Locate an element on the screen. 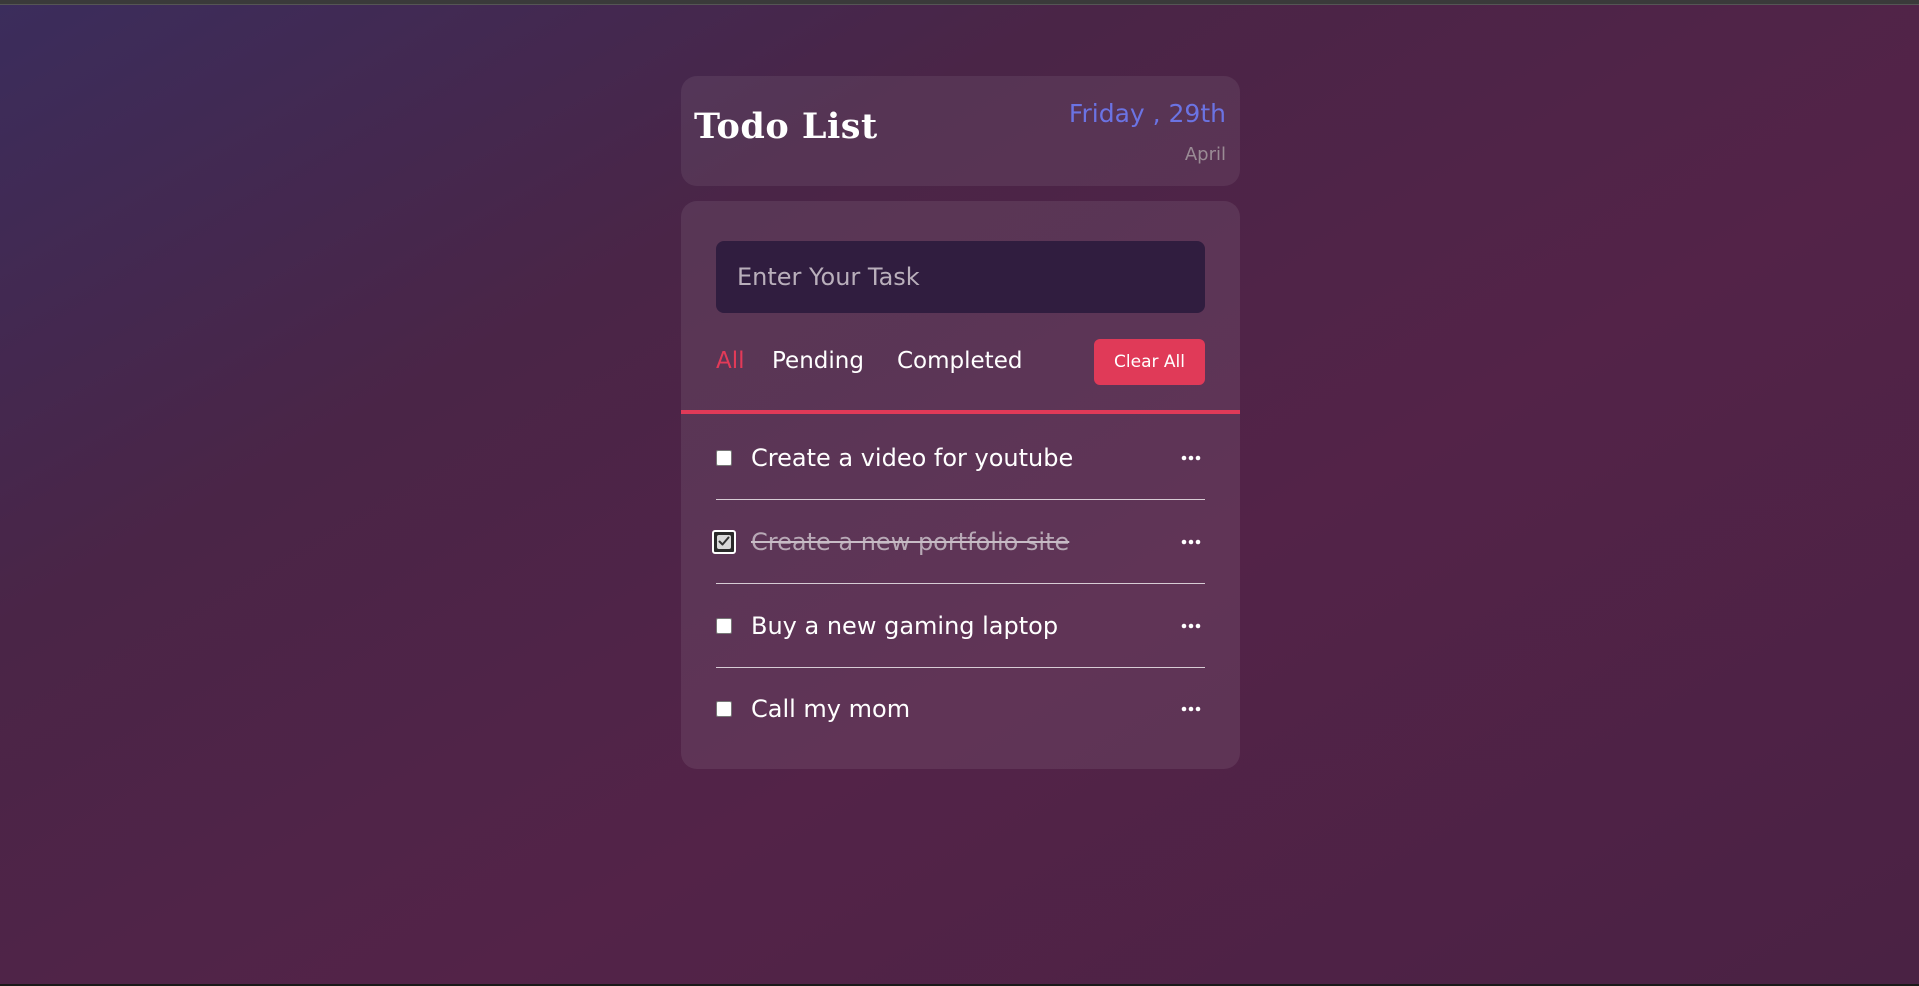 The width and height of the screenshot is (1919, 986). task-row: Create a new portfolio site is located at coordinates (958, 542).